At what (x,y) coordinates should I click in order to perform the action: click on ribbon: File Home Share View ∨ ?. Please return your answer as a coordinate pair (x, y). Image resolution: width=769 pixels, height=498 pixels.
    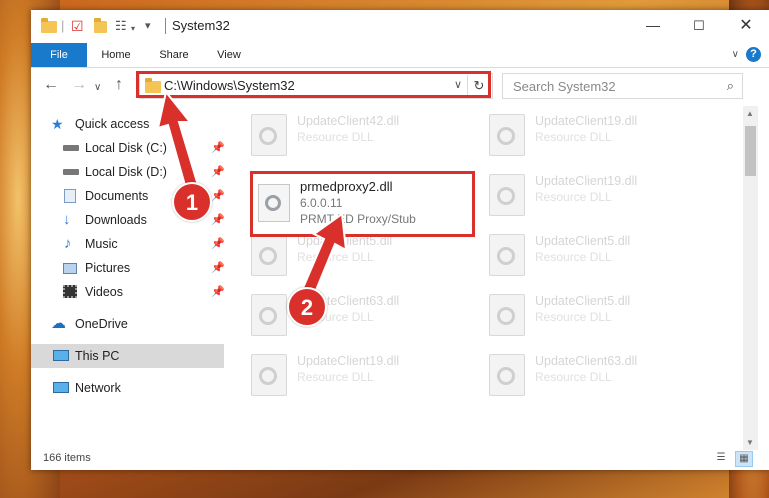
    Looking at the image, I should click on (400, 55).